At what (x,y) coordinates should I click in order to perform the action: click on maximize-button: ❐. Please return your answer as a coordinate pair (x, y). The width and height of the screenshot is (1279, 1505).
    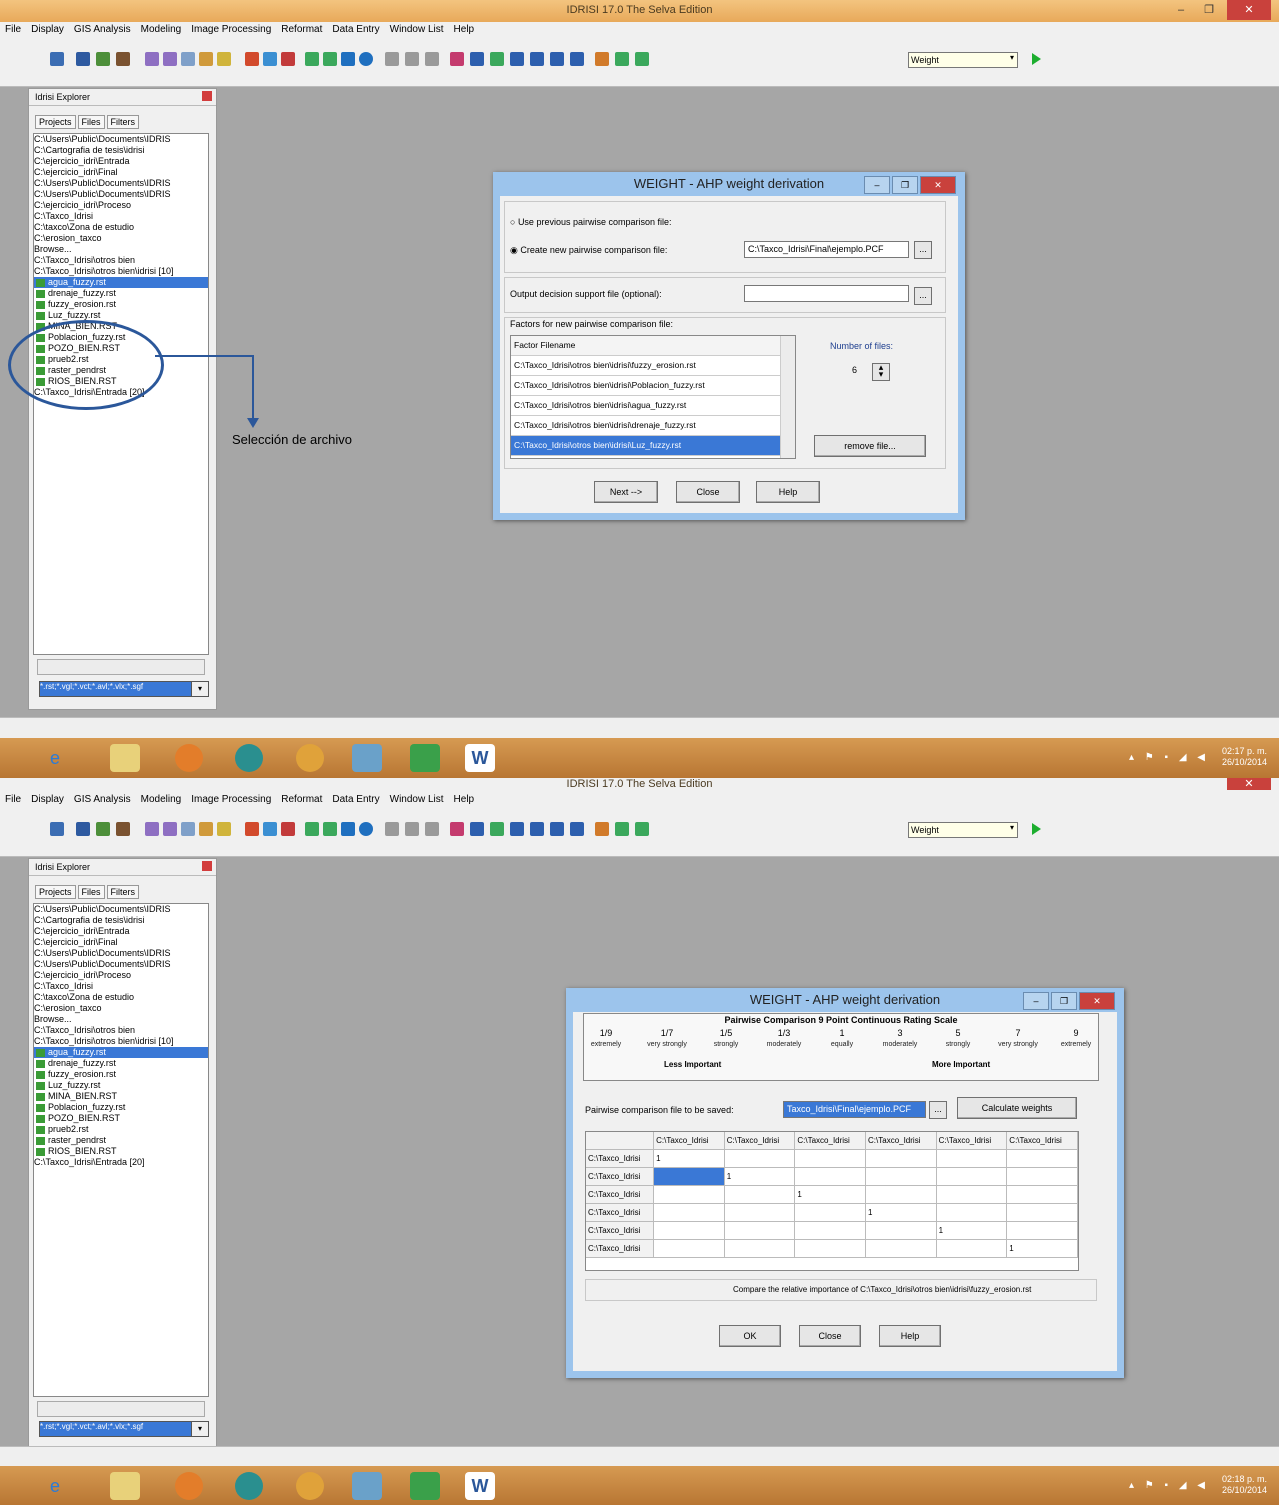
    Looking at the image, I should click on (1209, 10).